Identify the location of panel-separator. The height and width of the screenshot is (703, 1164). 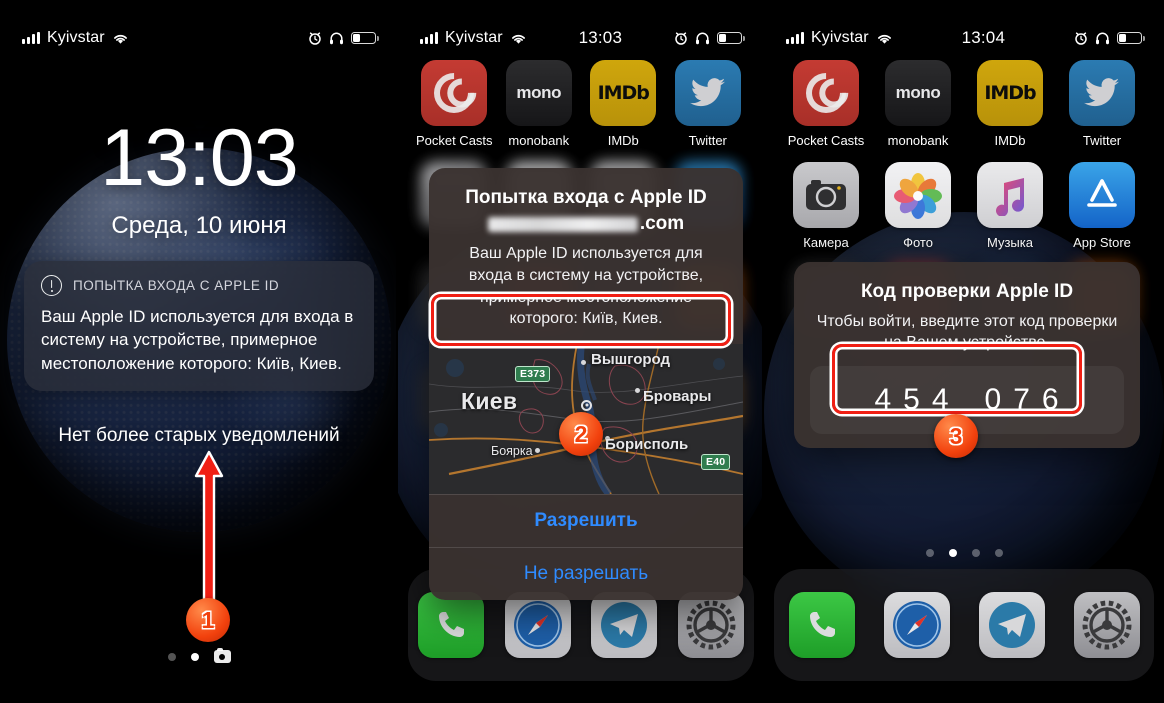
(763, 351).